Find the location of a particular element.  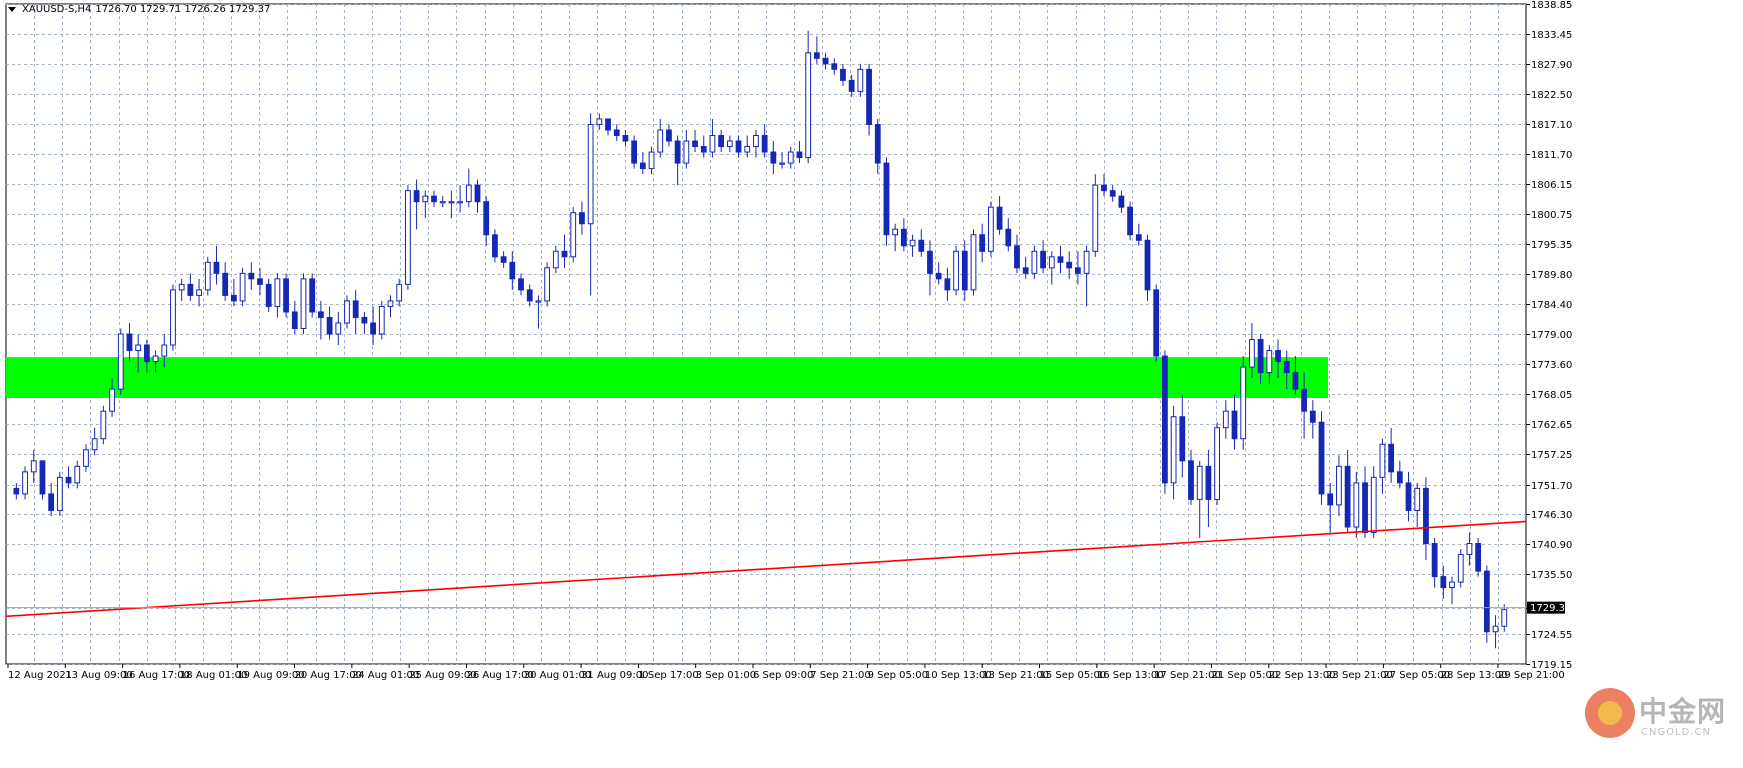

support-zone is located at coordinates (667, 377).